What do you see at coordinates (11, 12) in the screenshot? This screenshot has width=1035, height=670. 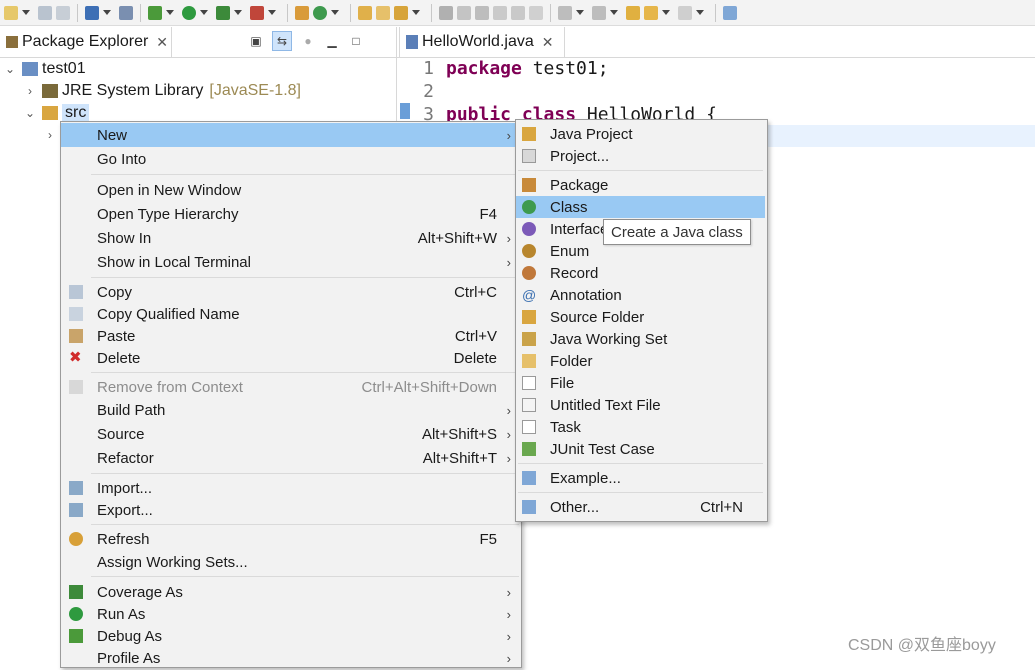 I see `new-file-icon` at bounding box center [11, 12].